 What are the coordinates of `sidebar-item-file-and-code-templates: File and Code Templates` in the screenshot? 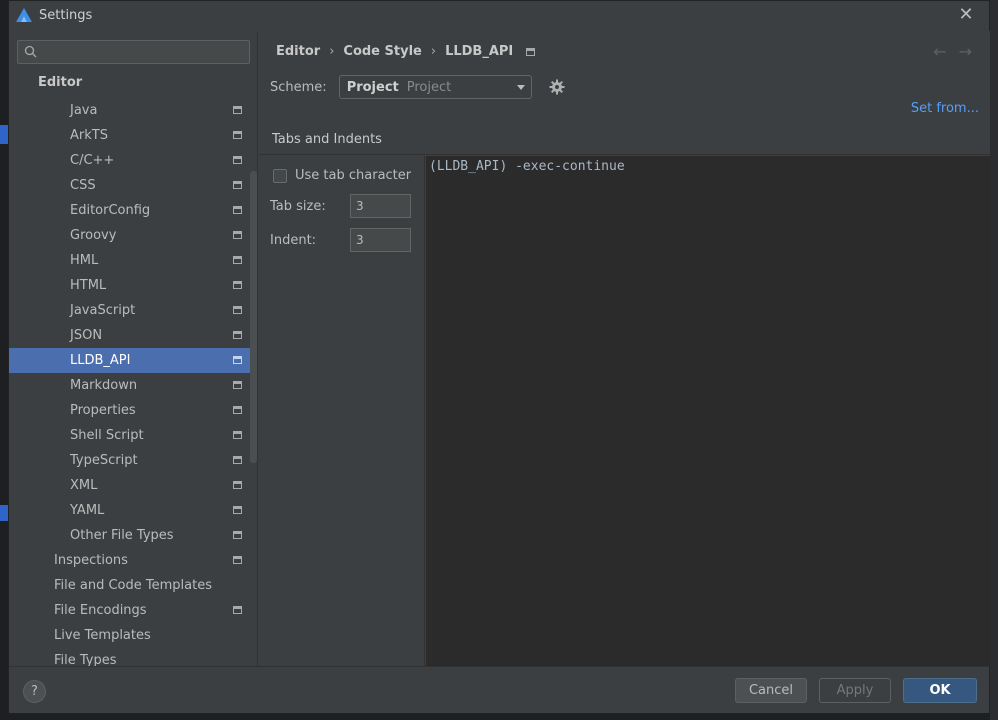 It's located at (133, 585).